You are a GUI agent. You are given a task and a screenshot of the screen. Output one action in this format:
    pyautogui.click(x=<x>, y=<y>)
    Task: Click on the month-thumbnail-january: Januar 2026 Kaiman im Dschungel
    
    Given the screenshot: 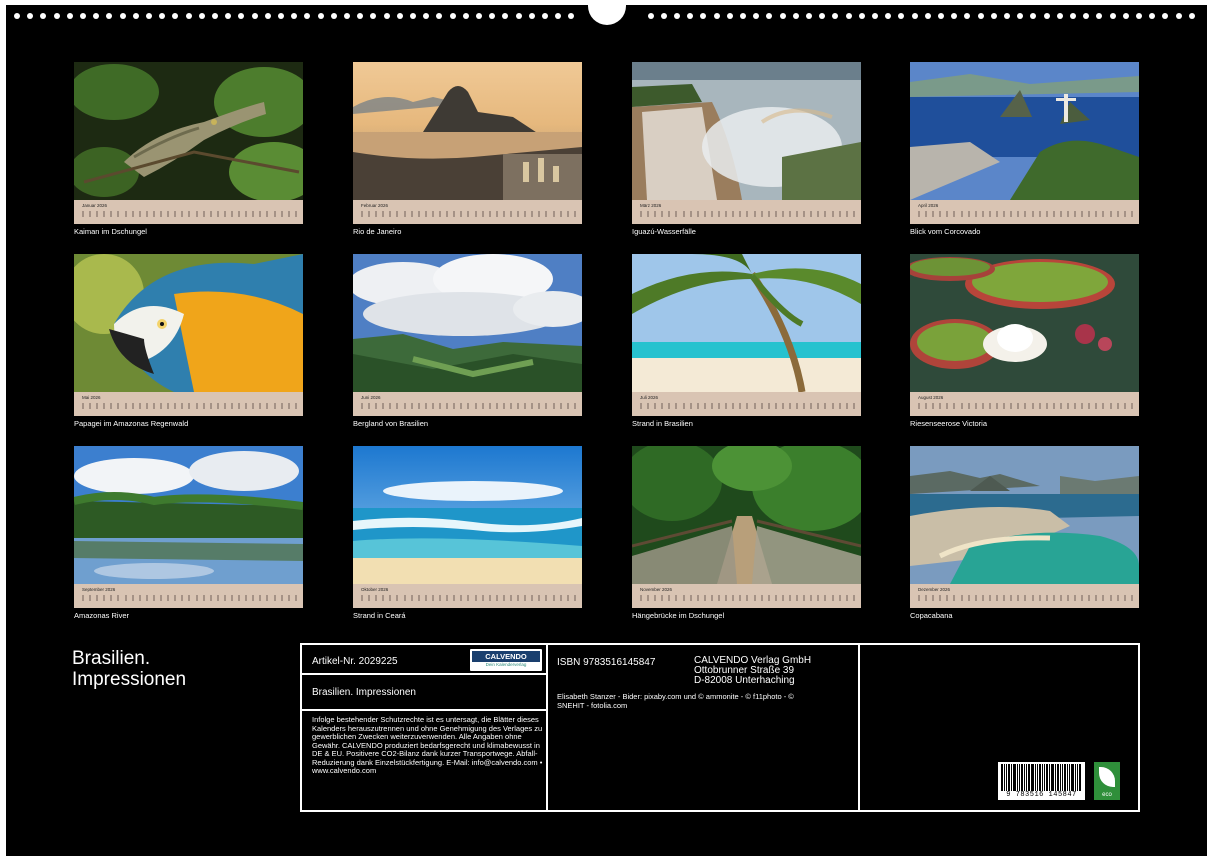 What is the action you would take?
    pyautogui.click(x=188, y=149)
    